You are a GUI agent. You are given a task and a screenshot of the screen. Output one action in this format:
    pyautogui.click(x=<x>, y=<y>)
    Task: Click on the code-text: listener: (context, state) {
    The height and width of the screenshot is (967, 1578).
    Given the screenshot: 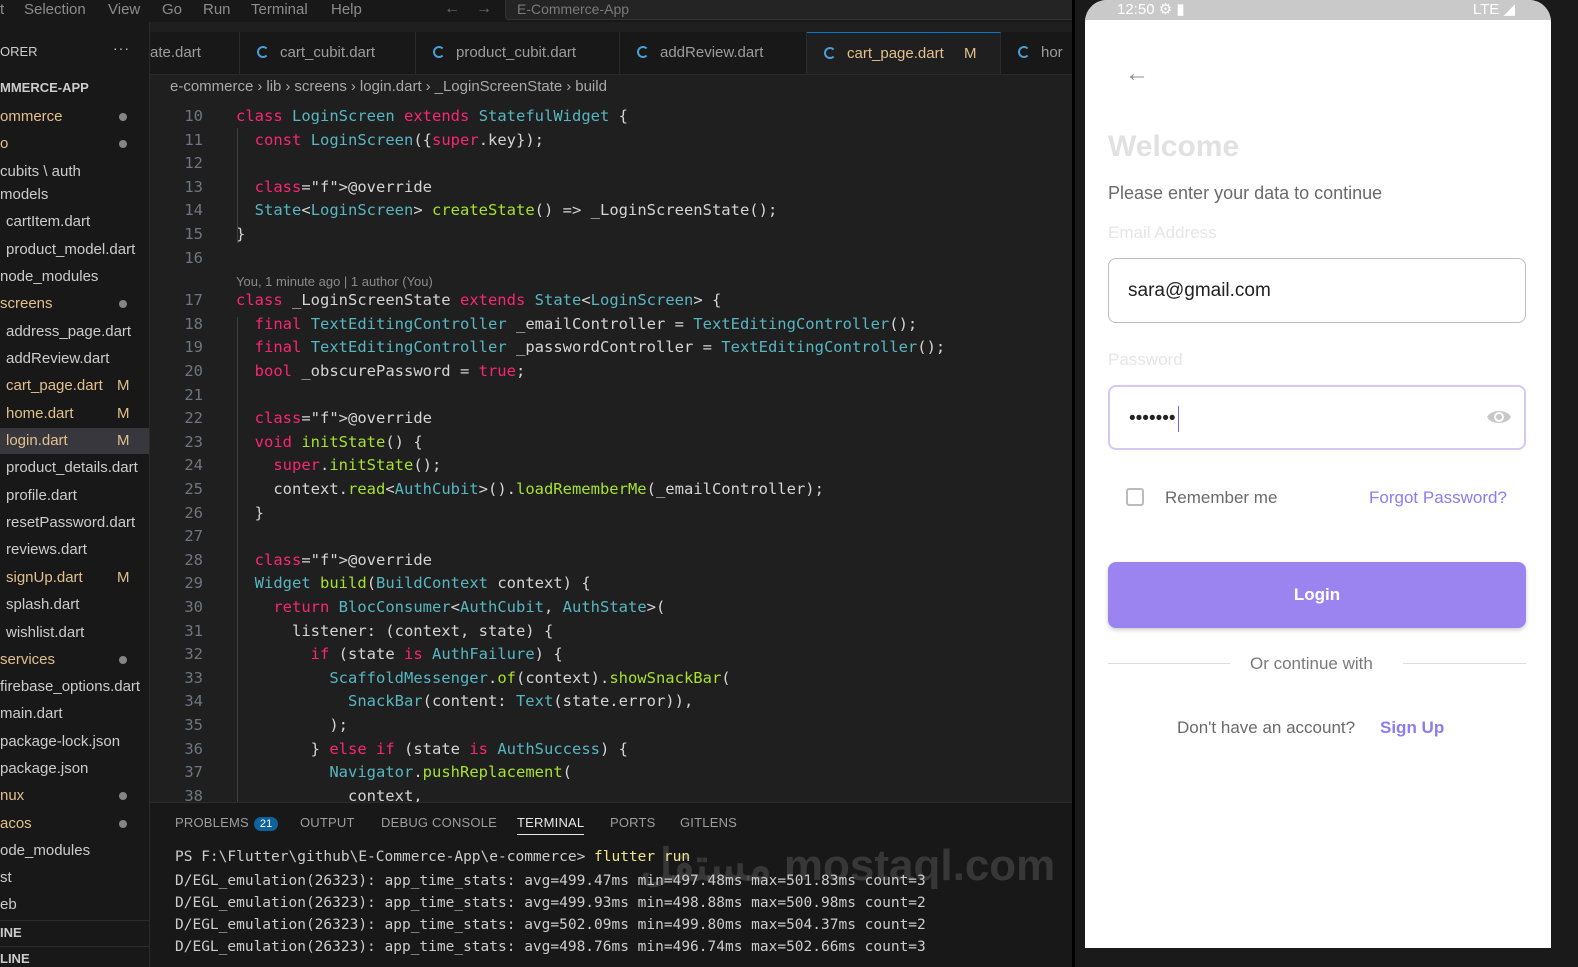 What is the action you would take?
    pyautogui.click(x=395, y=630)
    